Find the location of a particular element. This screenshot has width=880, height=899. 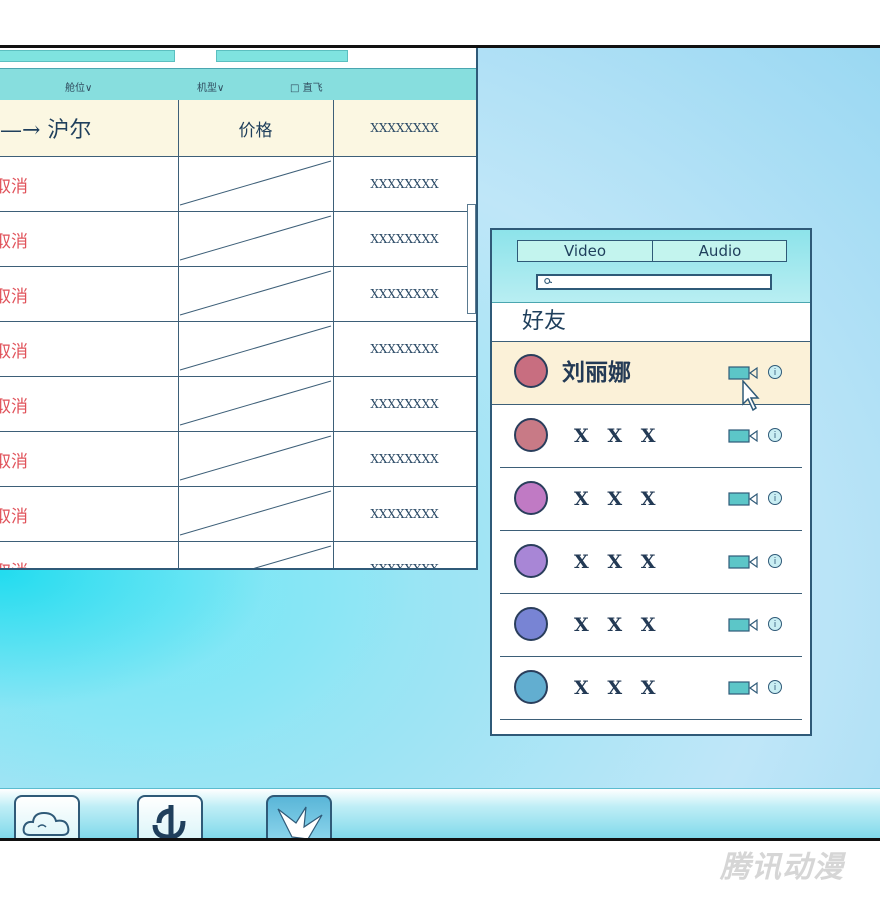

cabin-filter-dropdown: 舱位∨ is located at coordinates (78, 86).